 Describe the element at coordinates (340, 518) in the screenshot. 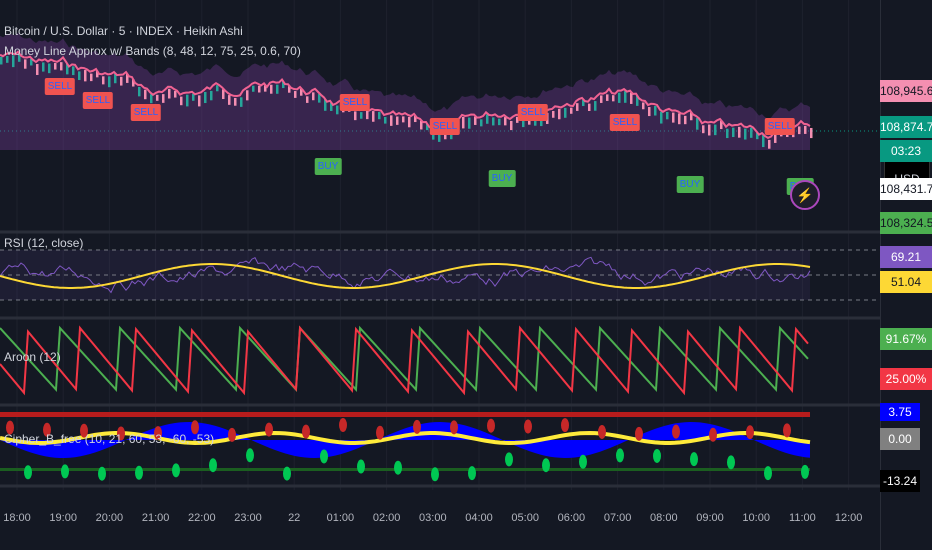

I see `time-label: 01:00` at that location.